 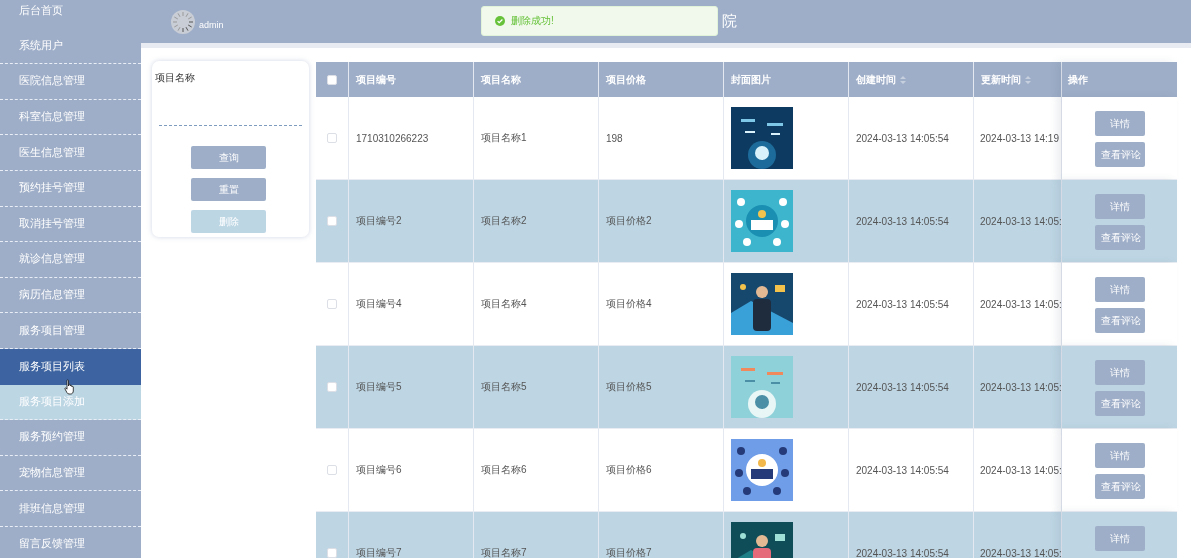 I want to click on check-icon, so click(x=500, y=21).